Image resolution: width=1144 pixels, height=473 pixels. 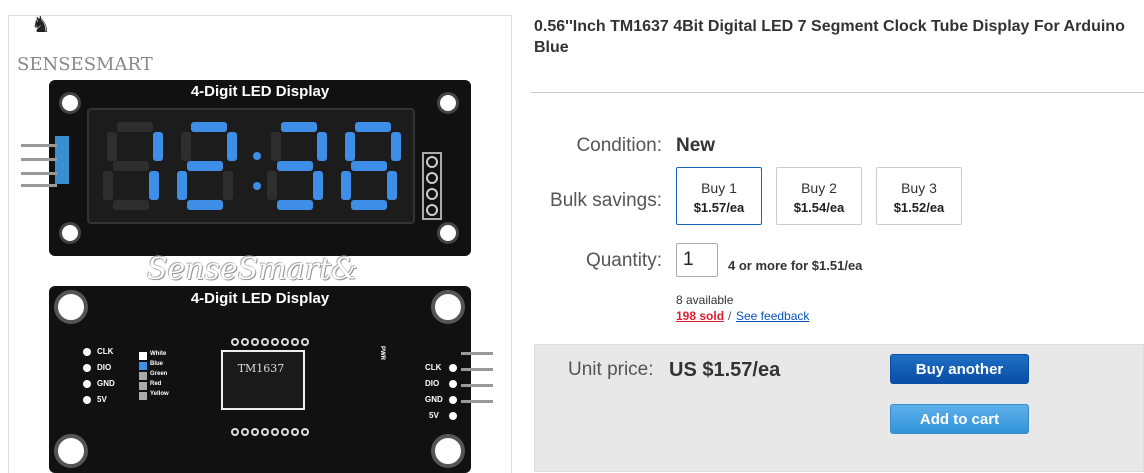 What do you see at coordinates (819, 188) in the screenshot?
I see `bulk-qty: Buy 2` at bounding box center [819, 188].